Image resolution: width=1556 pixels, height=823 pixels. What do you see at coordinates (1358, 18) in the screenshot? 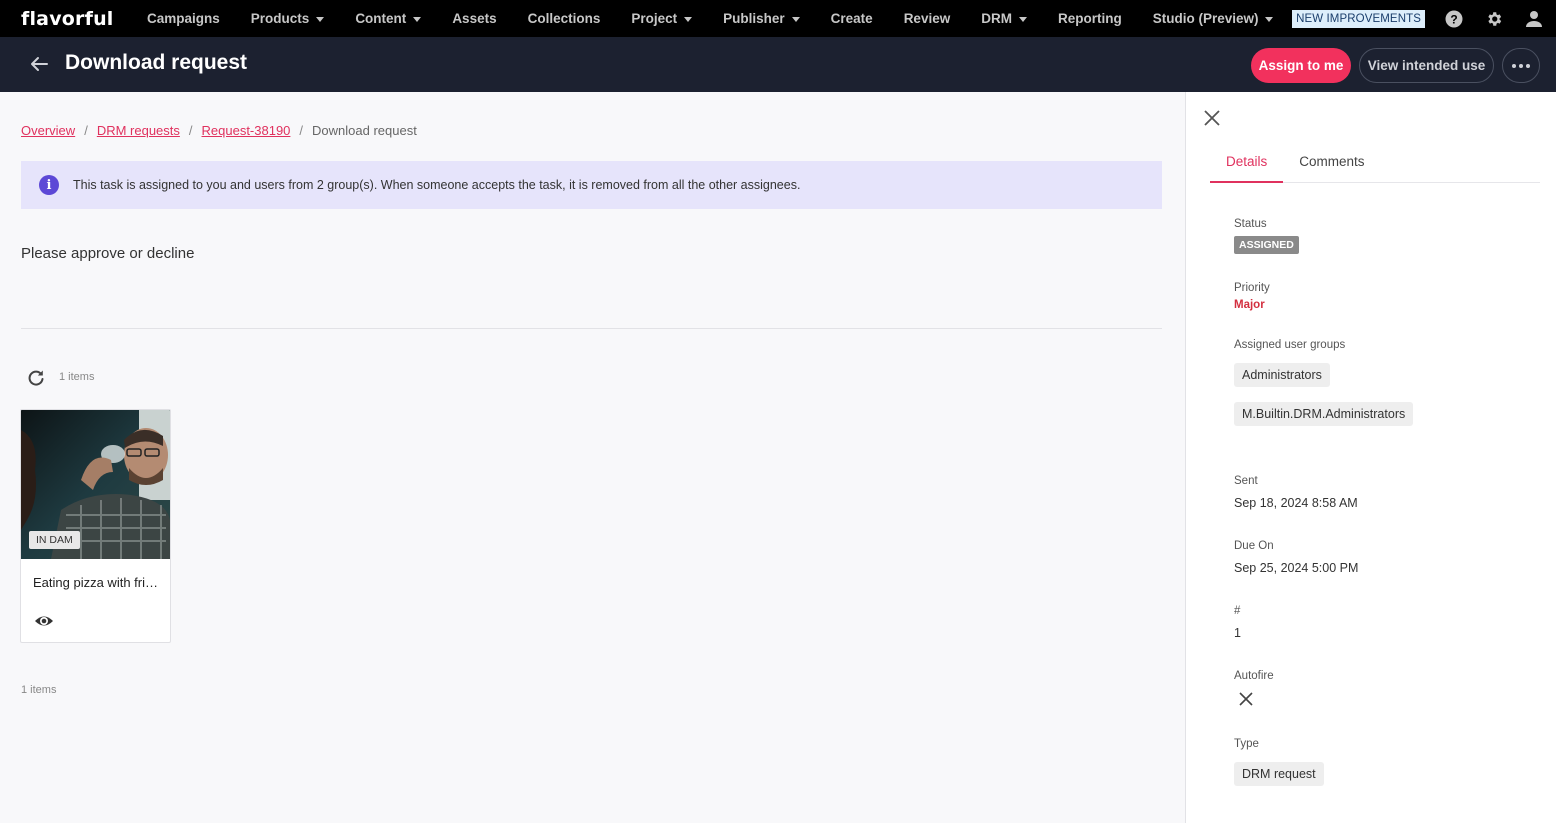
I see `new-improvements-button: NEW IMPROVEMENTS` at bounding box center [1358, 18].